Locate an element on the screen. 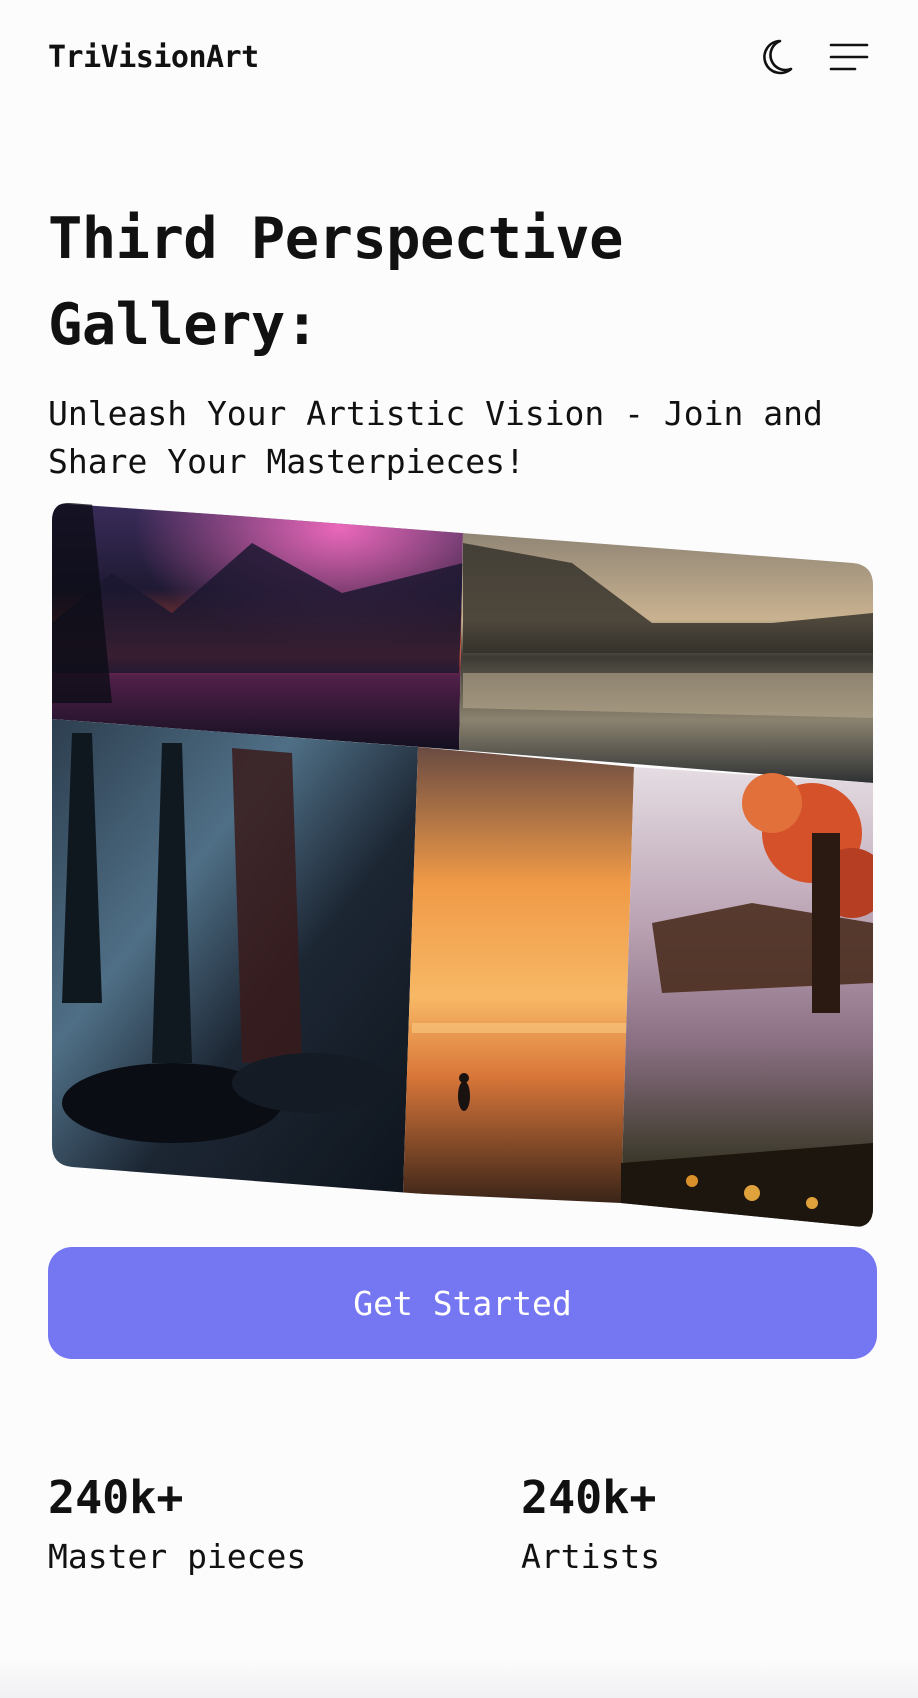  hamburger-menu-icon is located at coordinates (849, 57).